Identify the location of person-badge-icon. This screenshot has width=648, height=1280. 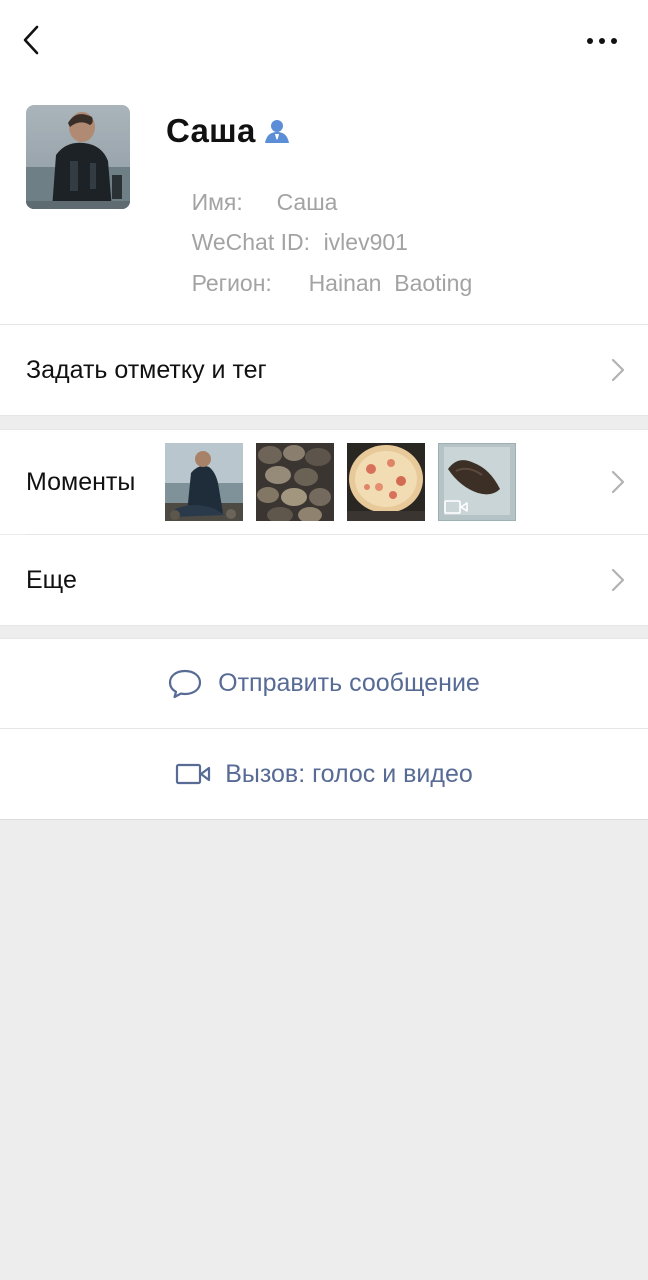
(276, 131).